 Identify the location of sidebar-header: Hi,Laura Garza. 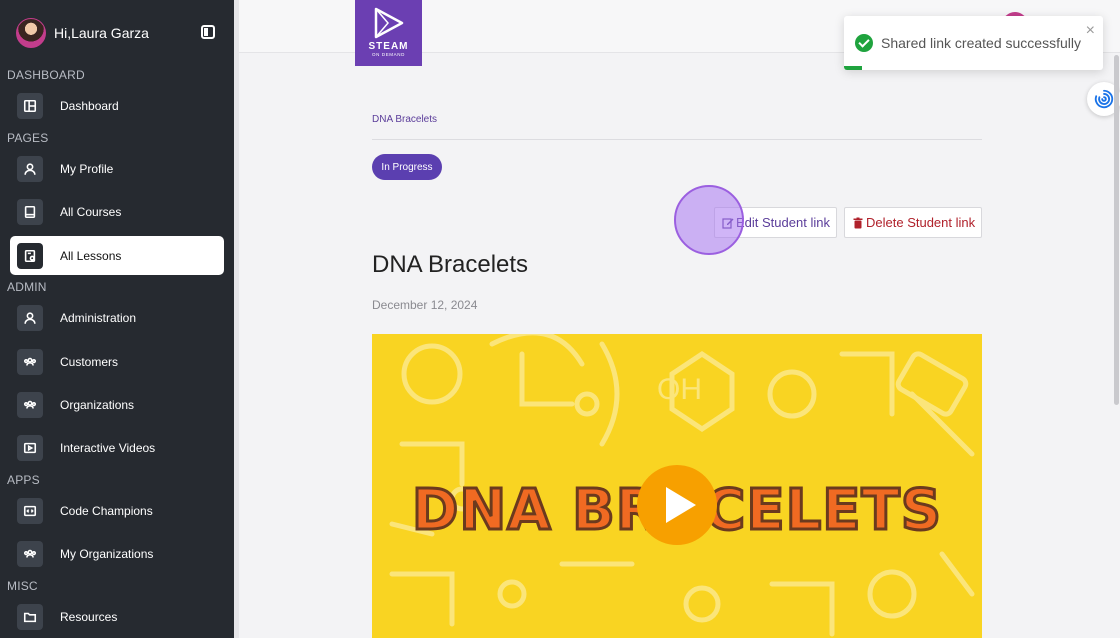
(117, 33).